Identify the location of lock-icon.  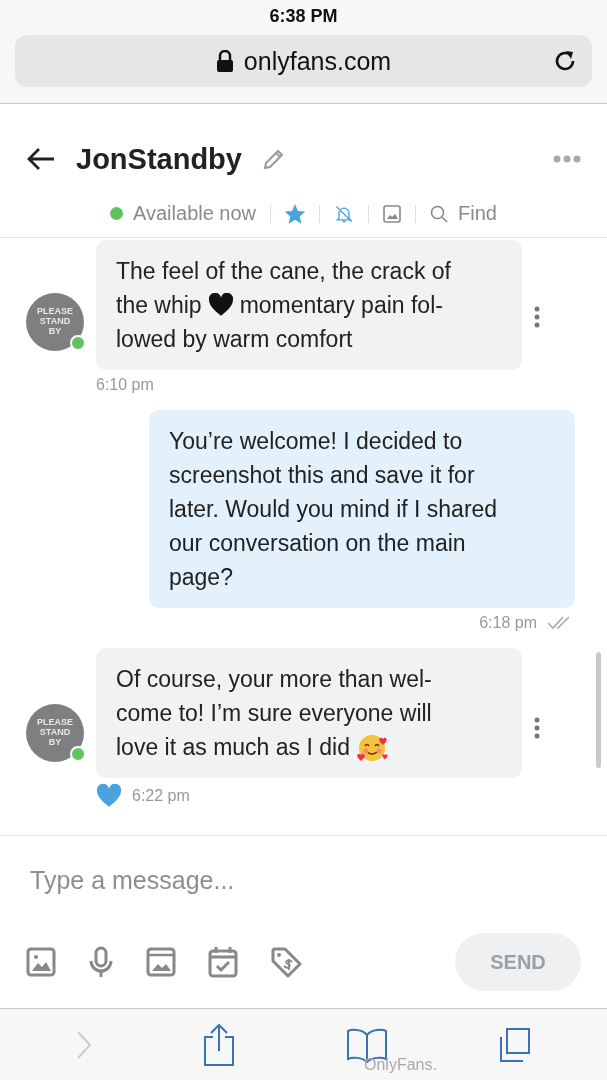
(224, 61).